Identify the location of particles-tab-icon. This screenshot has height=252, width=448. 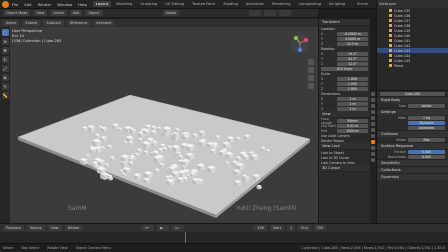
(373, 136).